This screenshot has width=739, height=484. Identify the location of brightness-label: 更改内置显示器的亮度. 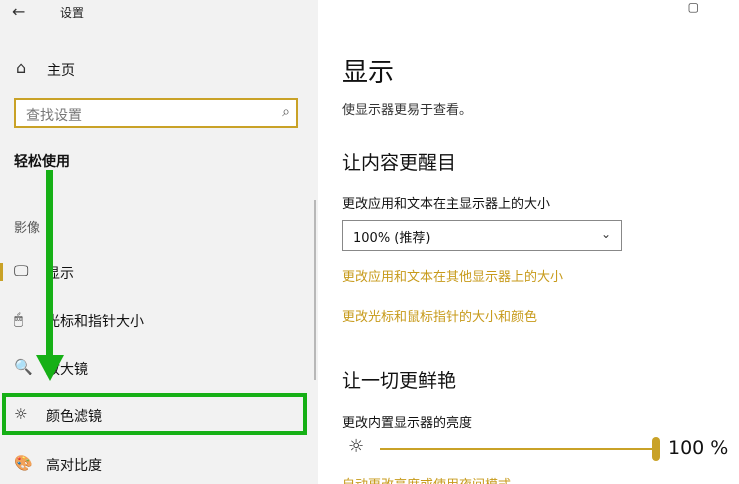
(407, 423).